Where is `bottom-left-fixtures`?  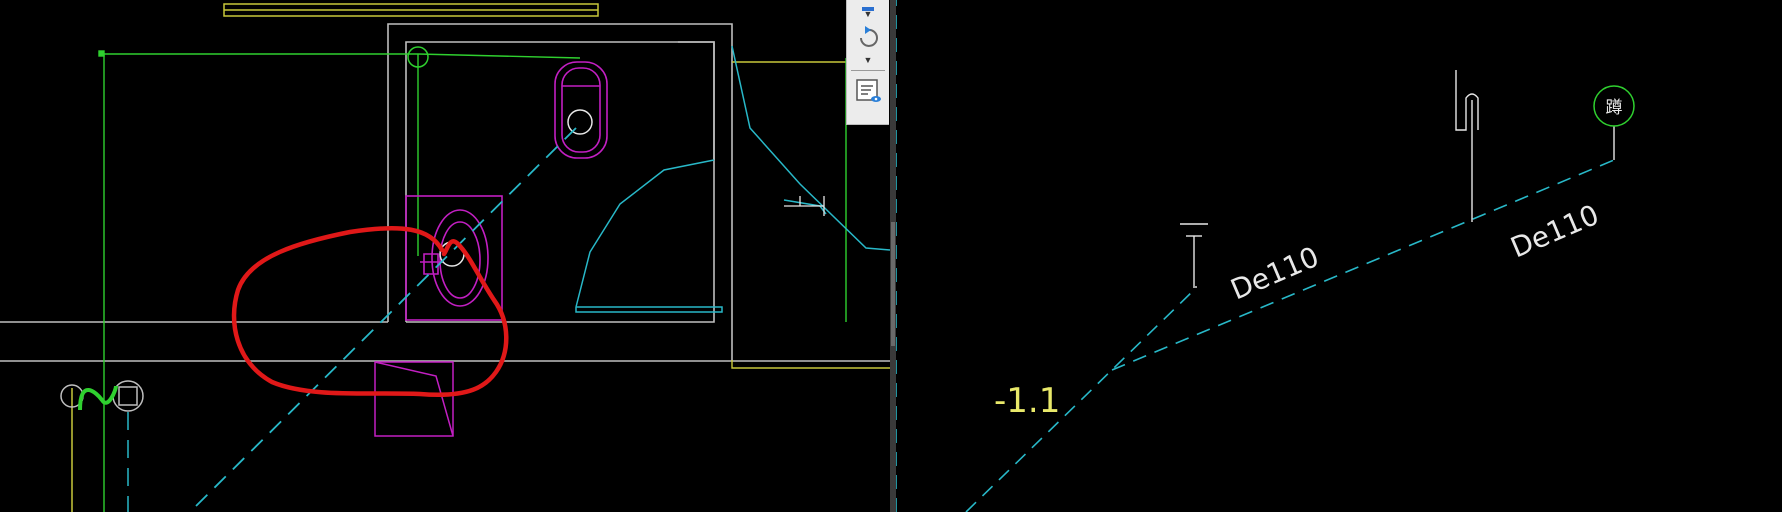 bottom-left-fixtures is located at coordinates (102, 446).